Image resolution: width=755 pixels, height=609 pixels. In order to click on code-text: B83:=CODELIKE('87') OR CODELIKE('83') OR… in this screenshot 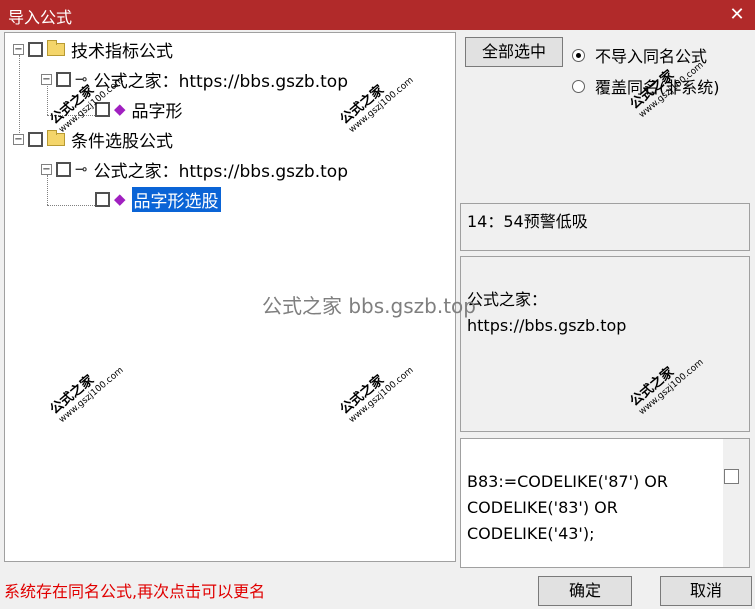, I will do `click(567, 507)`.